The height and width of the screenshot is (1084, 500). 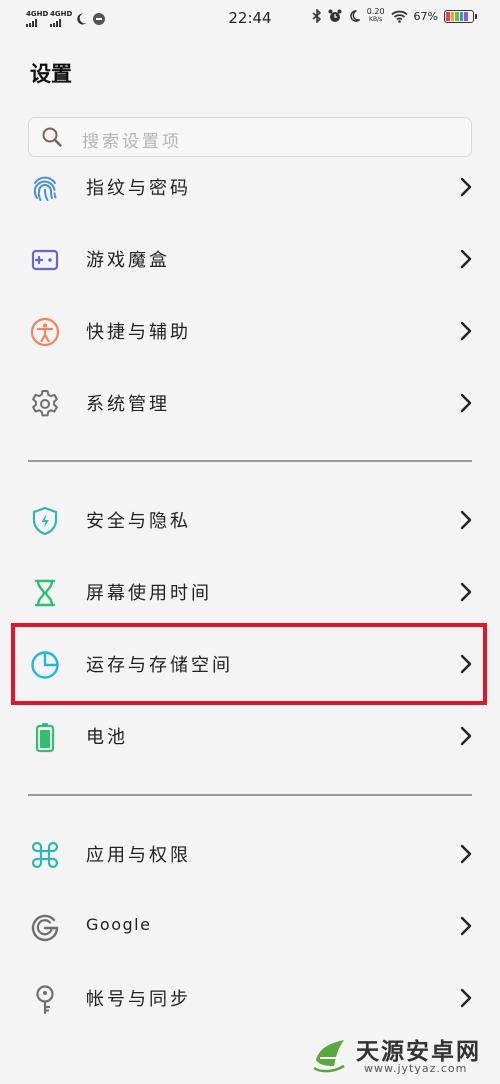 I want to click on setting-label: 屏幕使用时间, so click(x=149, y=593).